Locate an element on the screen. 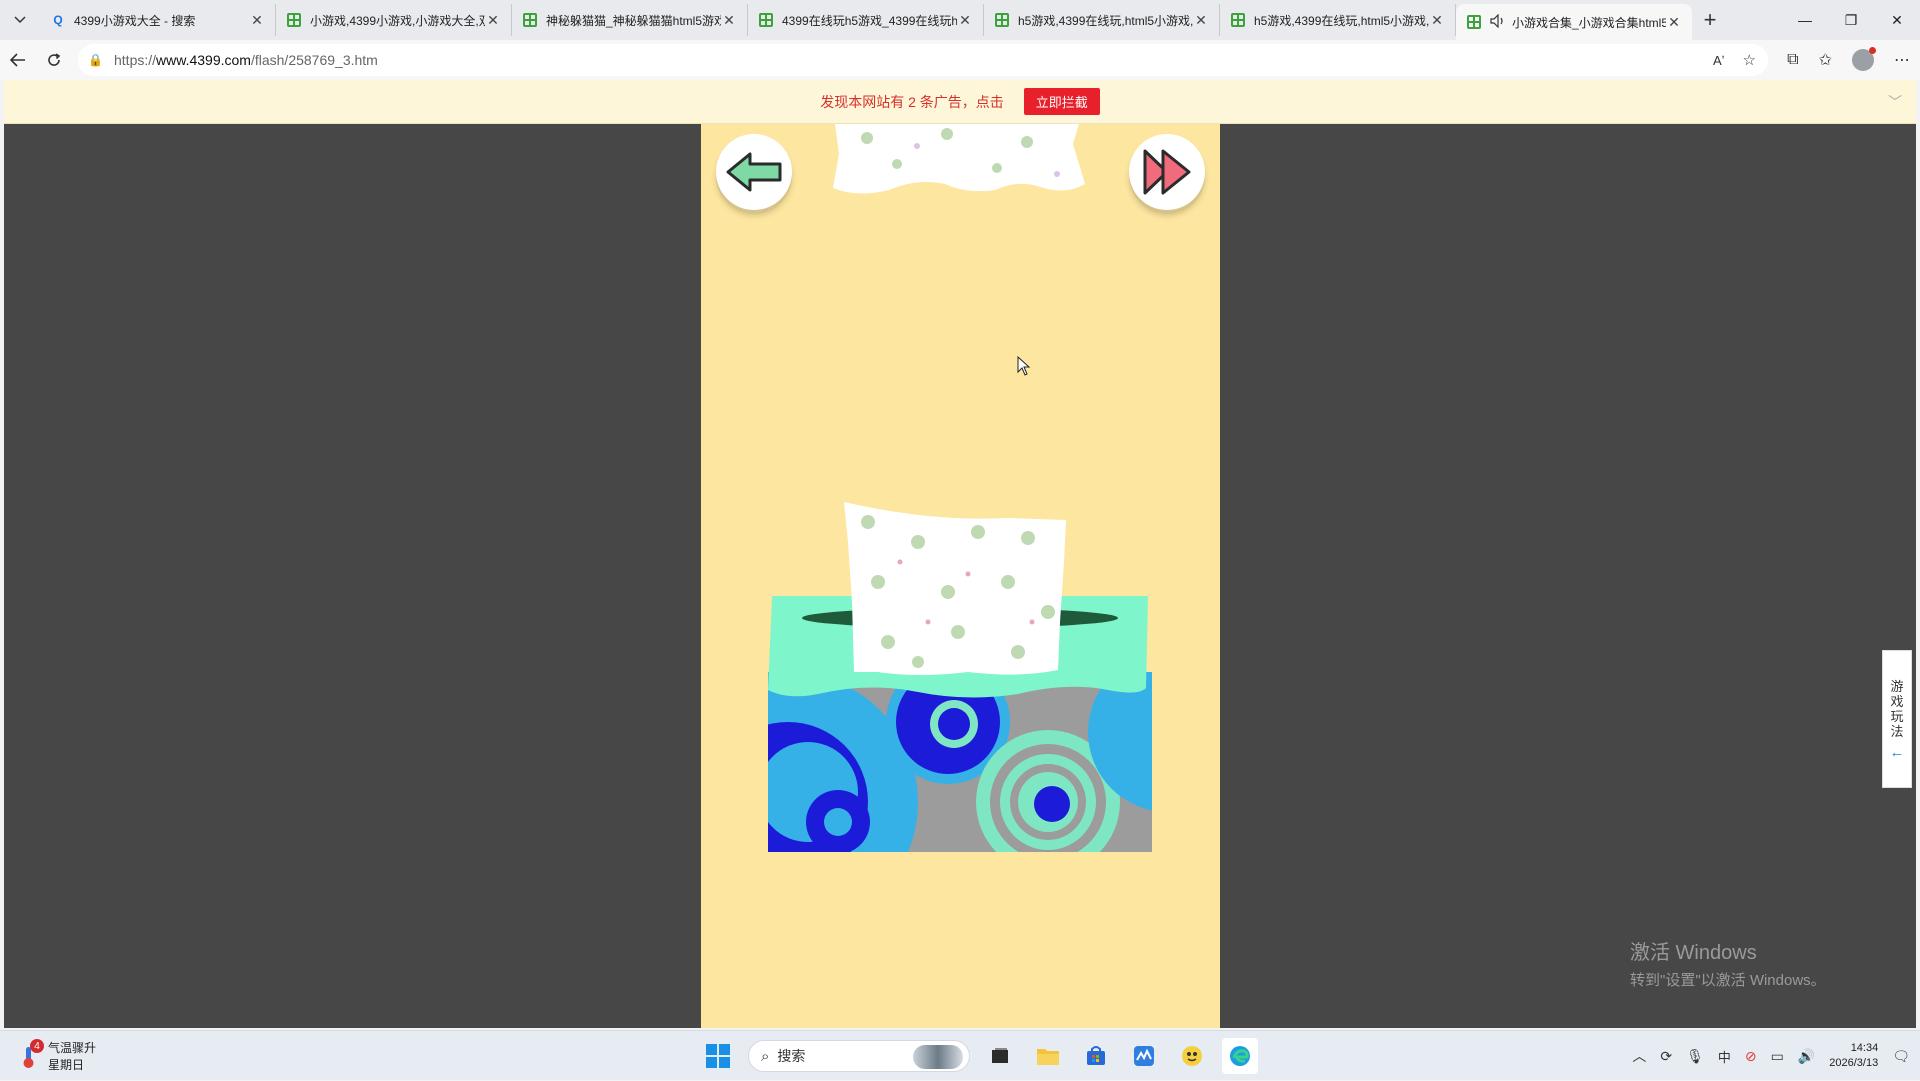 This screenshot has height=1081, width=1920. clock-date: 2026/3/13 is located at coordinates (1854, 1063).